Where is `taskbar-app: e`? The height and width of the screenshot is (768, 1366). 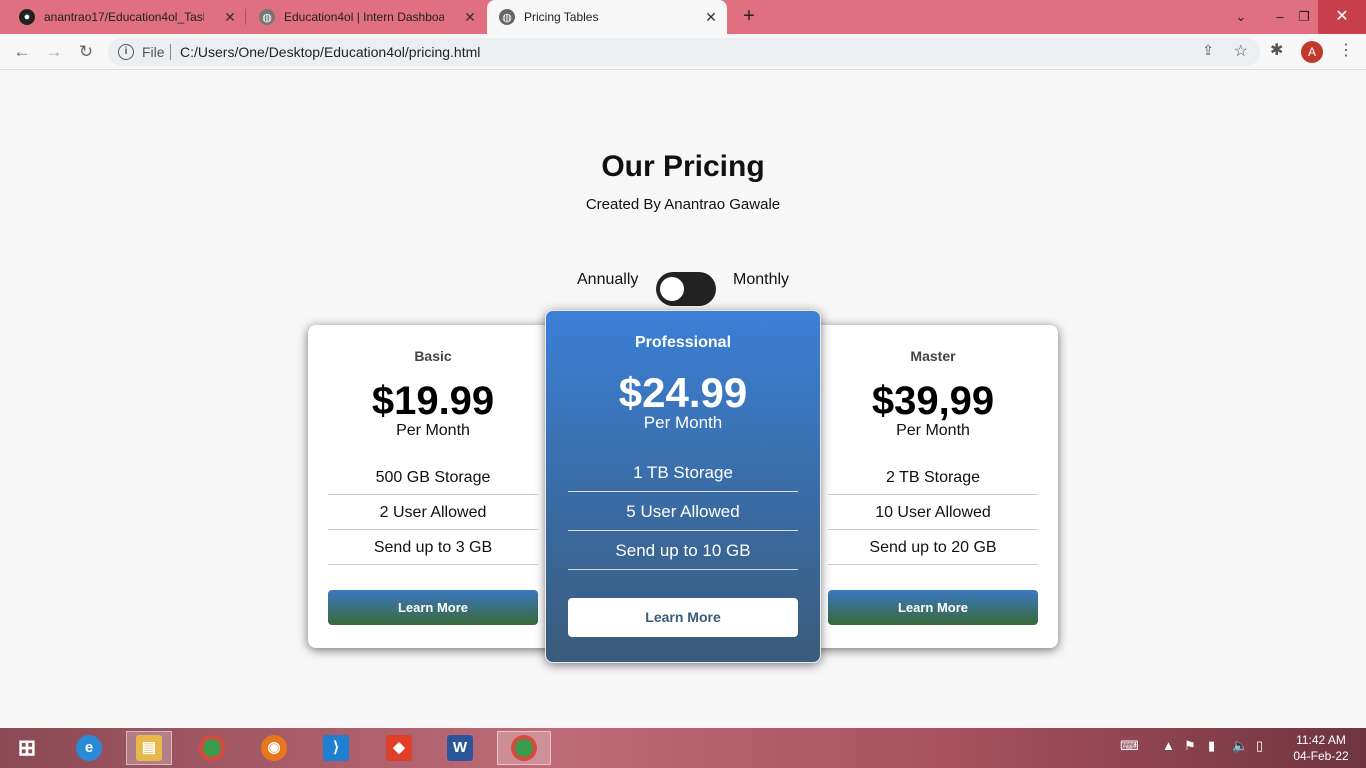
taskbar-app: e is located at coordinates (89, 748).